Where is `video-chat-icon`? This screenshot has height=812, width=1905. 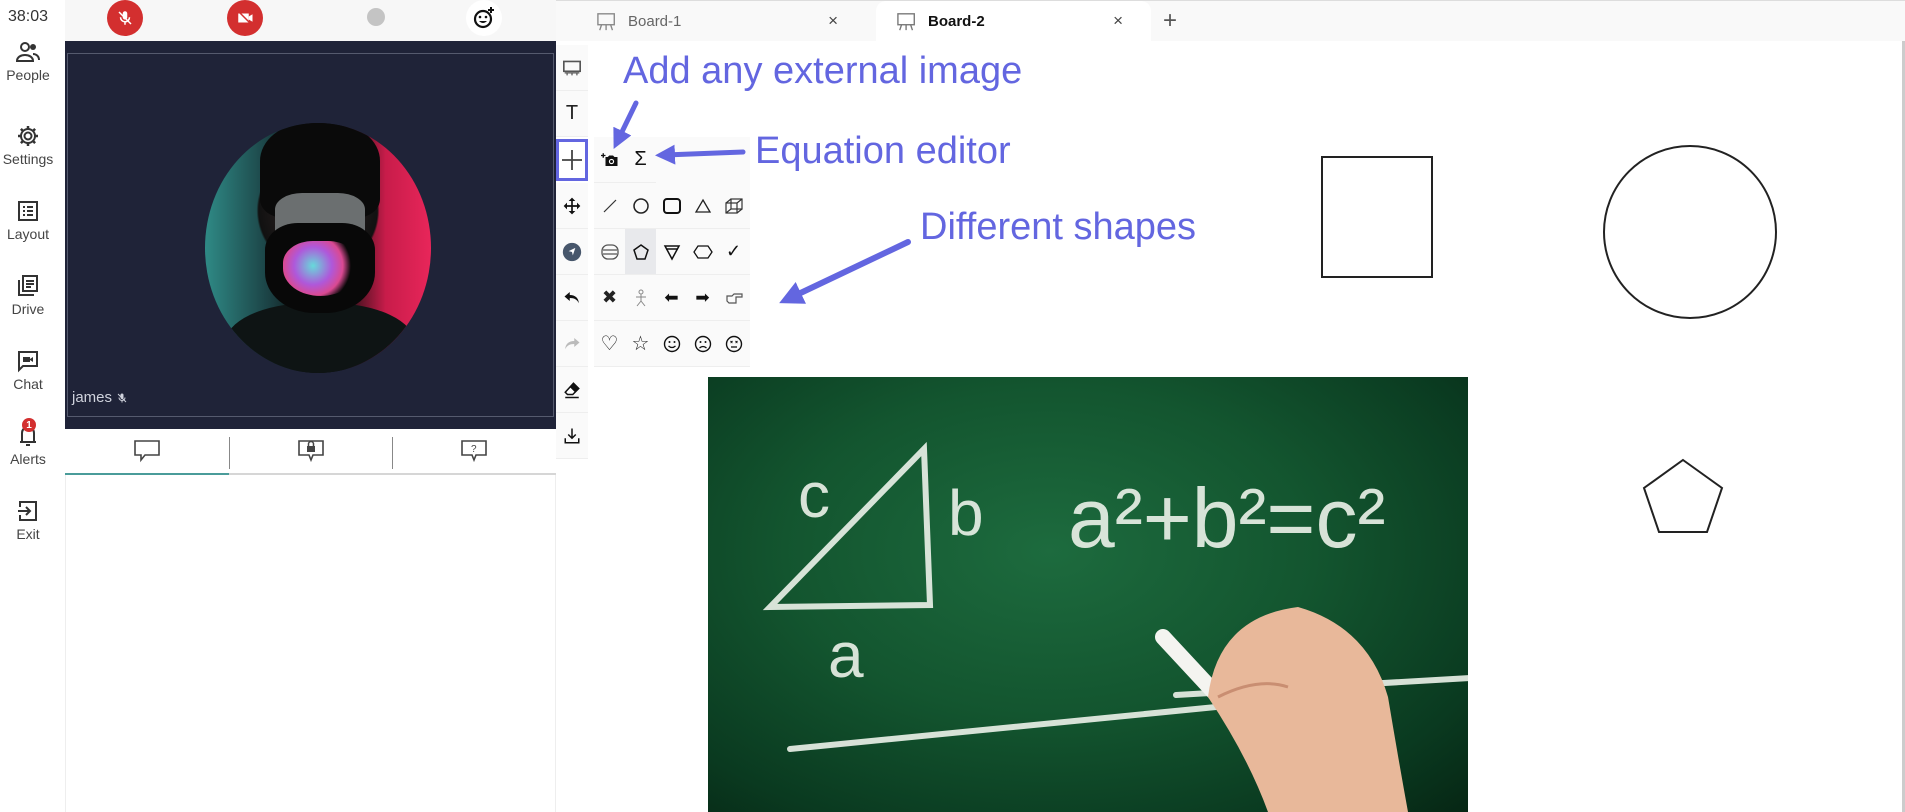
video-chat-icon is located at coordinates (28, 362).